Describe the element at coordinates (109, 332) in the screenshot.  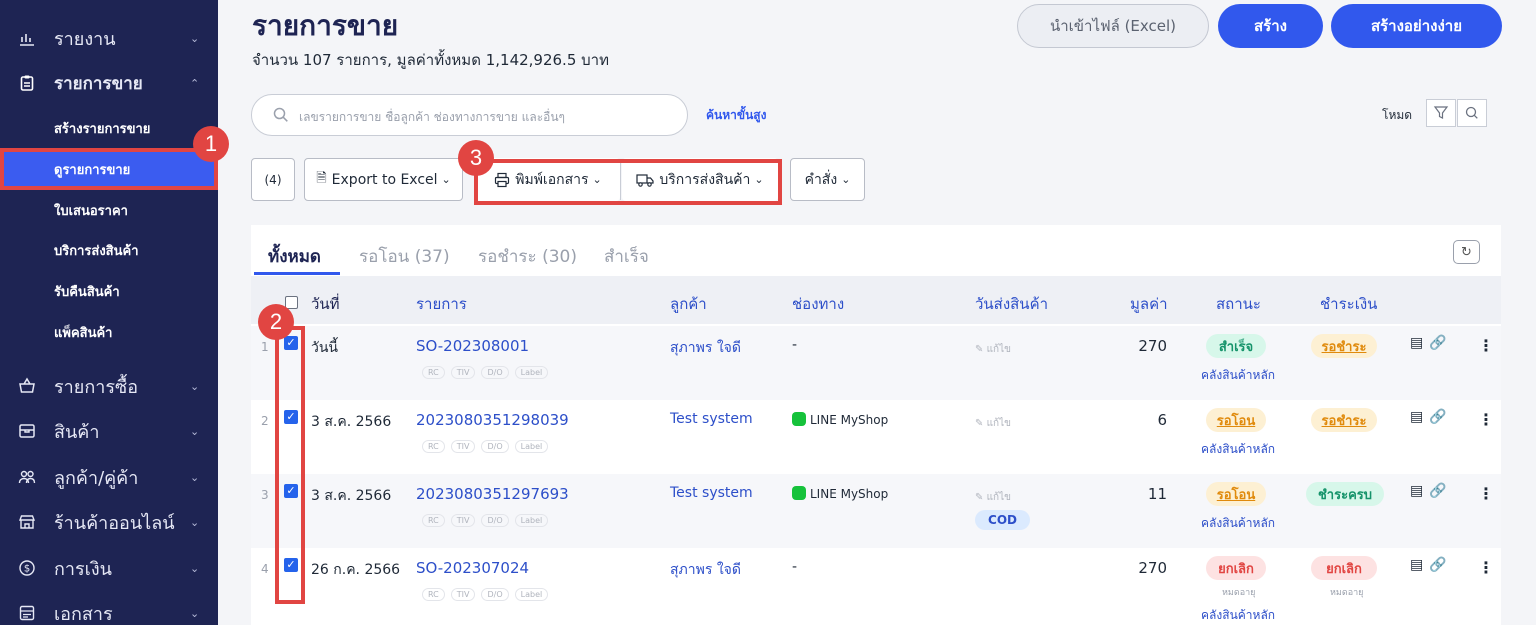
I see `sidebar-sub-packing: แพ็คสินค้า` at that location.